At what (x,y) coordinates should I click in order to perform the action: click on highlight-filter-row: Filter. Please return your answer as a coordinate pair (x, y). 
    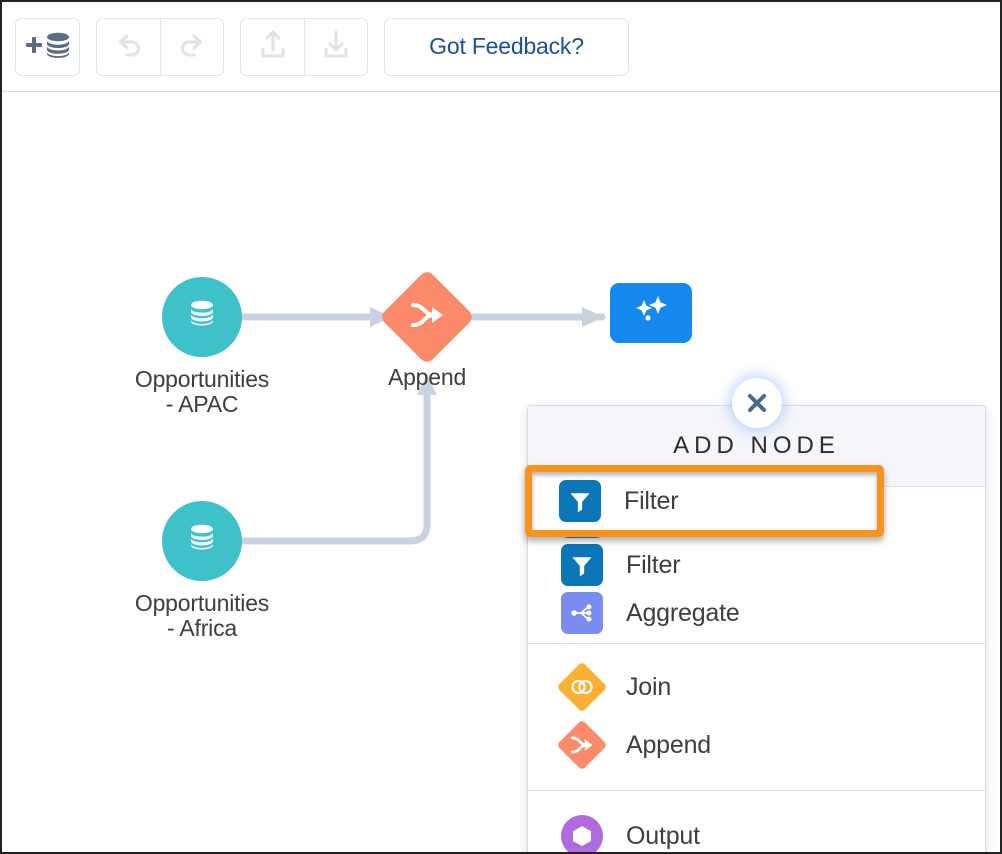
    Looking at the image, I should click on (704, 501).